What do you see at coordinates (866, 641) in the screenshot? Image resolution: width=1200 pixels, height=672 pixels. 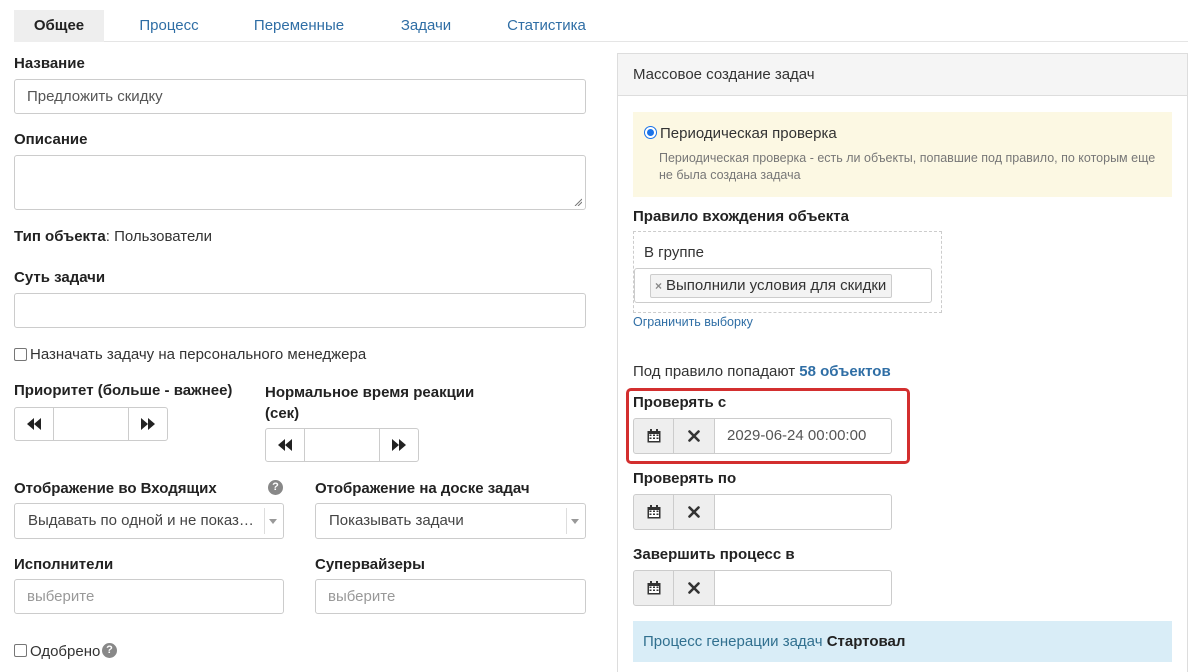 I see `generation-status-value: Стартовал` at bounding box center [866, 641].